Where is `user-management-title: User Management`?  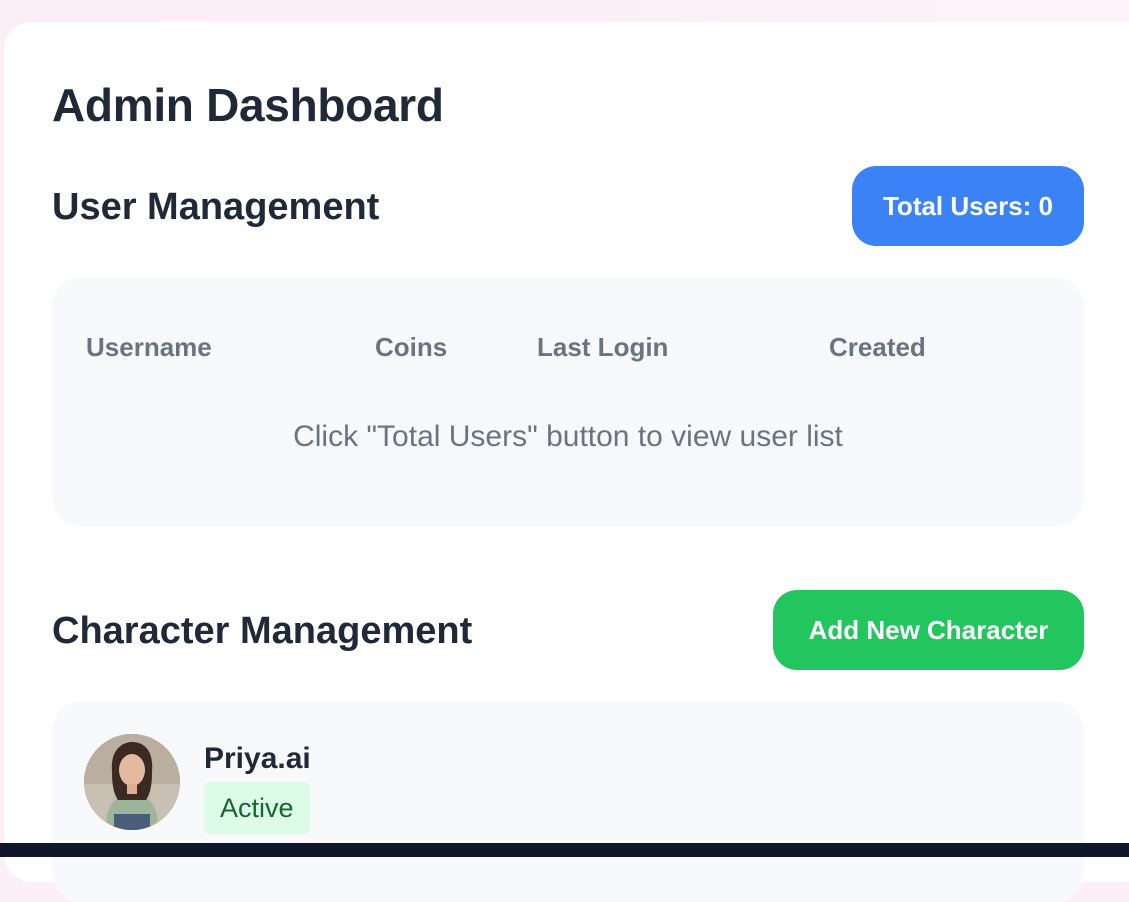 user-management-title: User Management is located at coordinates (216, 207).